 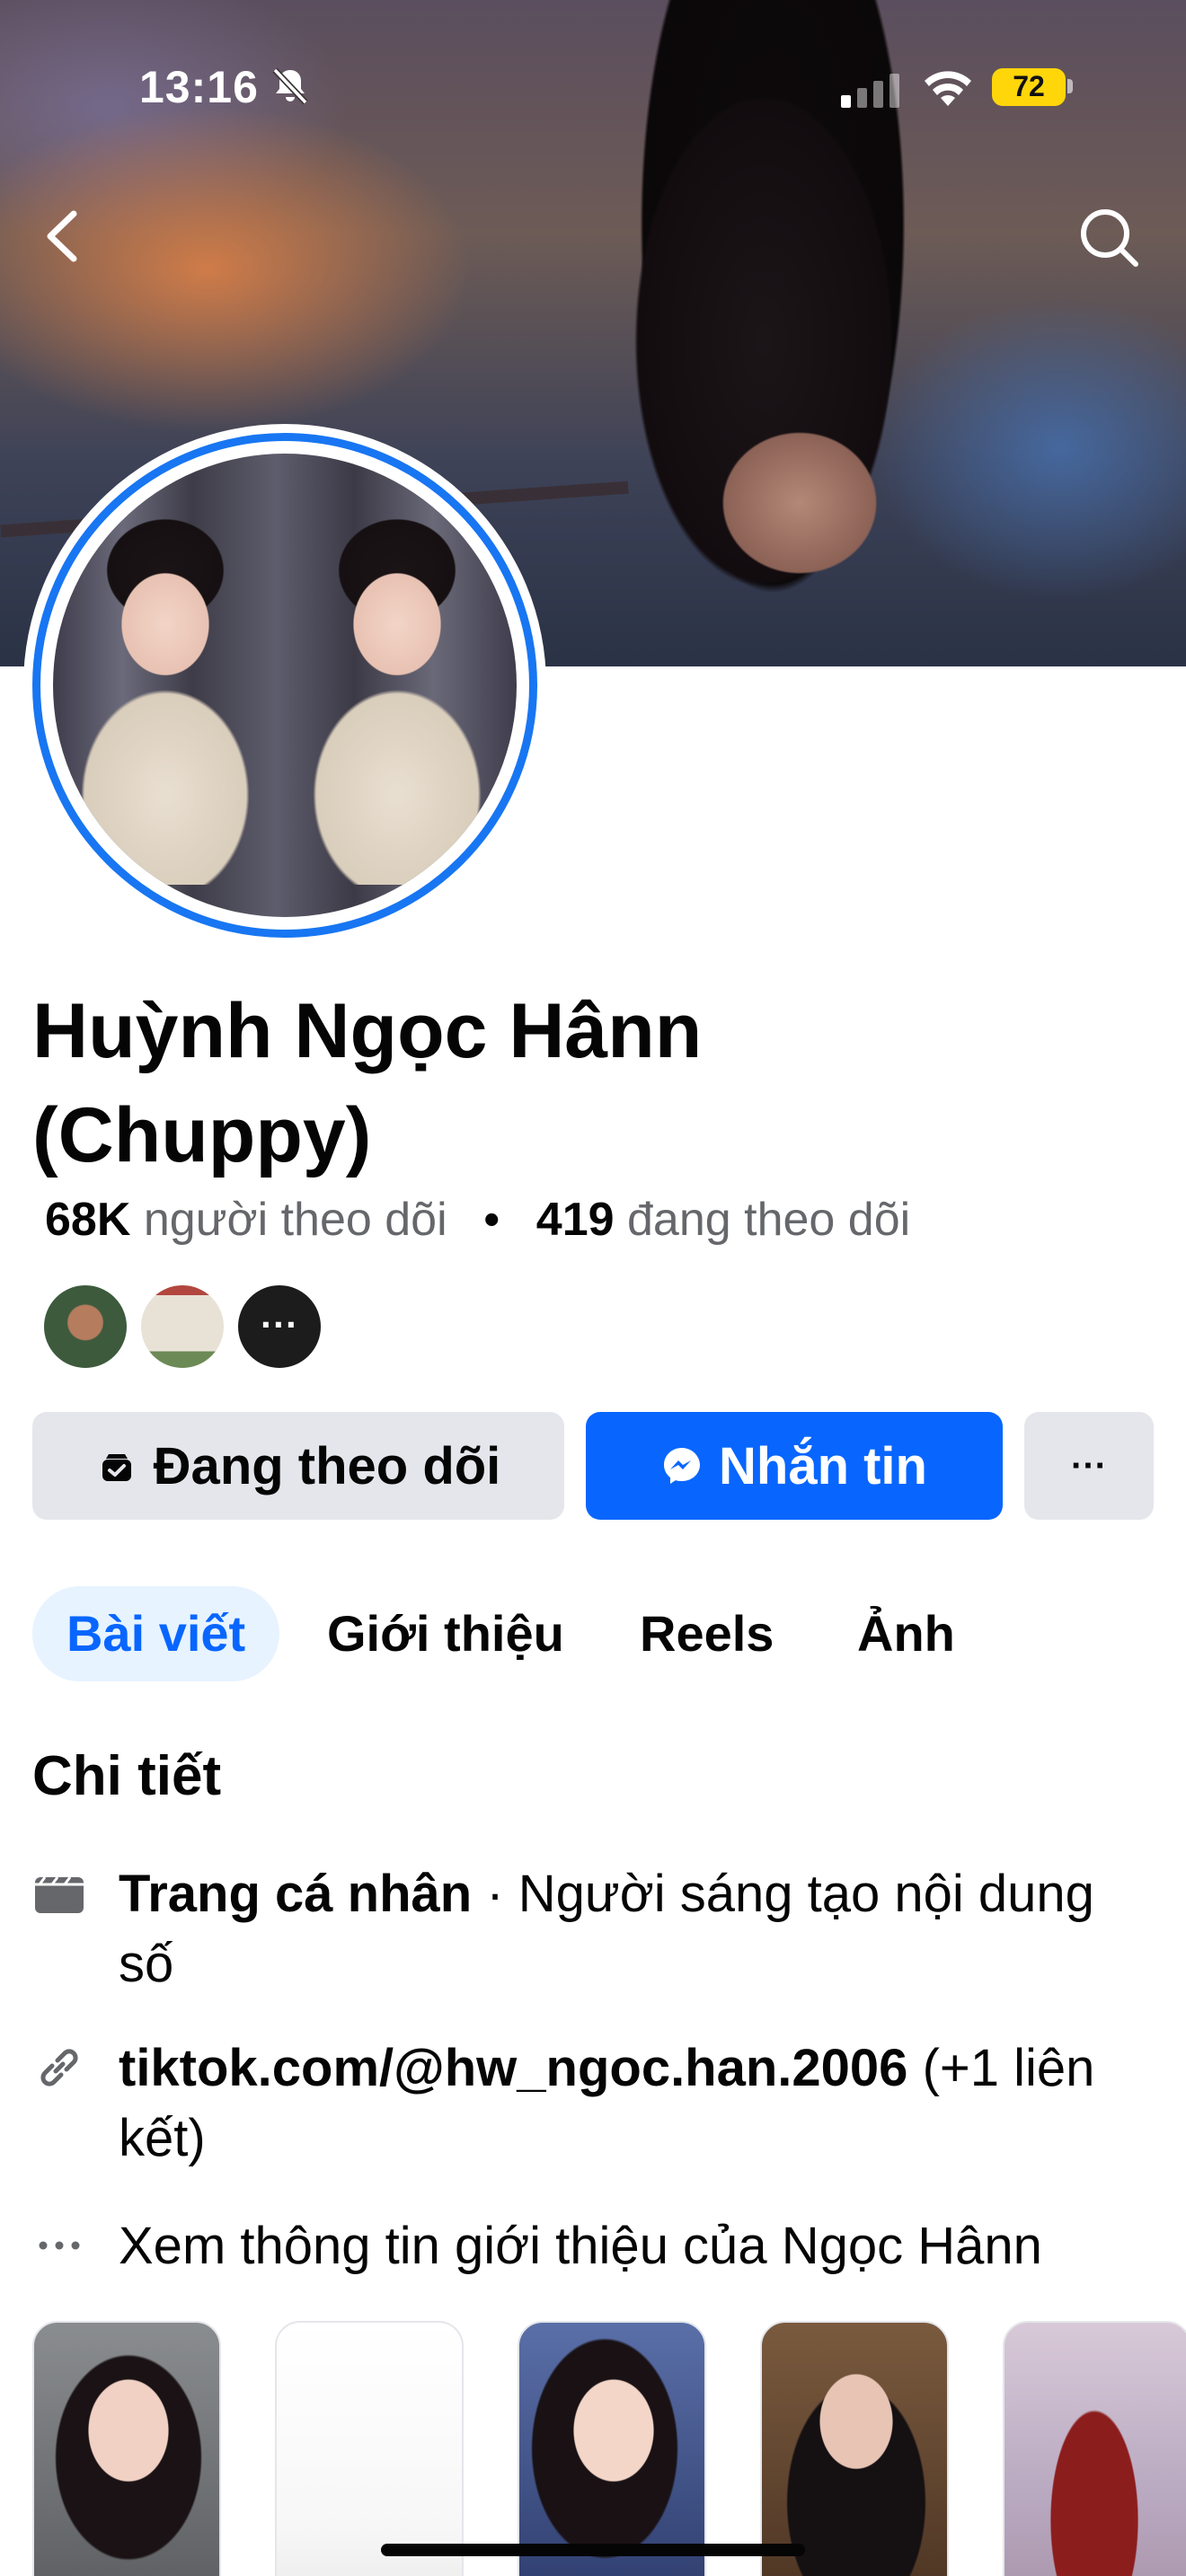 What do you see at coordinates (948, 88) in the screenshot?
I see `wifi-icon` at bounding box center [948, 88].